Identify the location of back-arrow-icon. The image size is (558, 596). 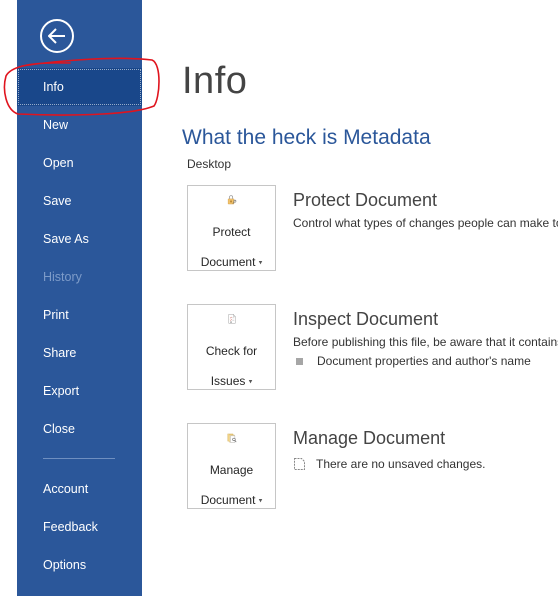
(56, 36).